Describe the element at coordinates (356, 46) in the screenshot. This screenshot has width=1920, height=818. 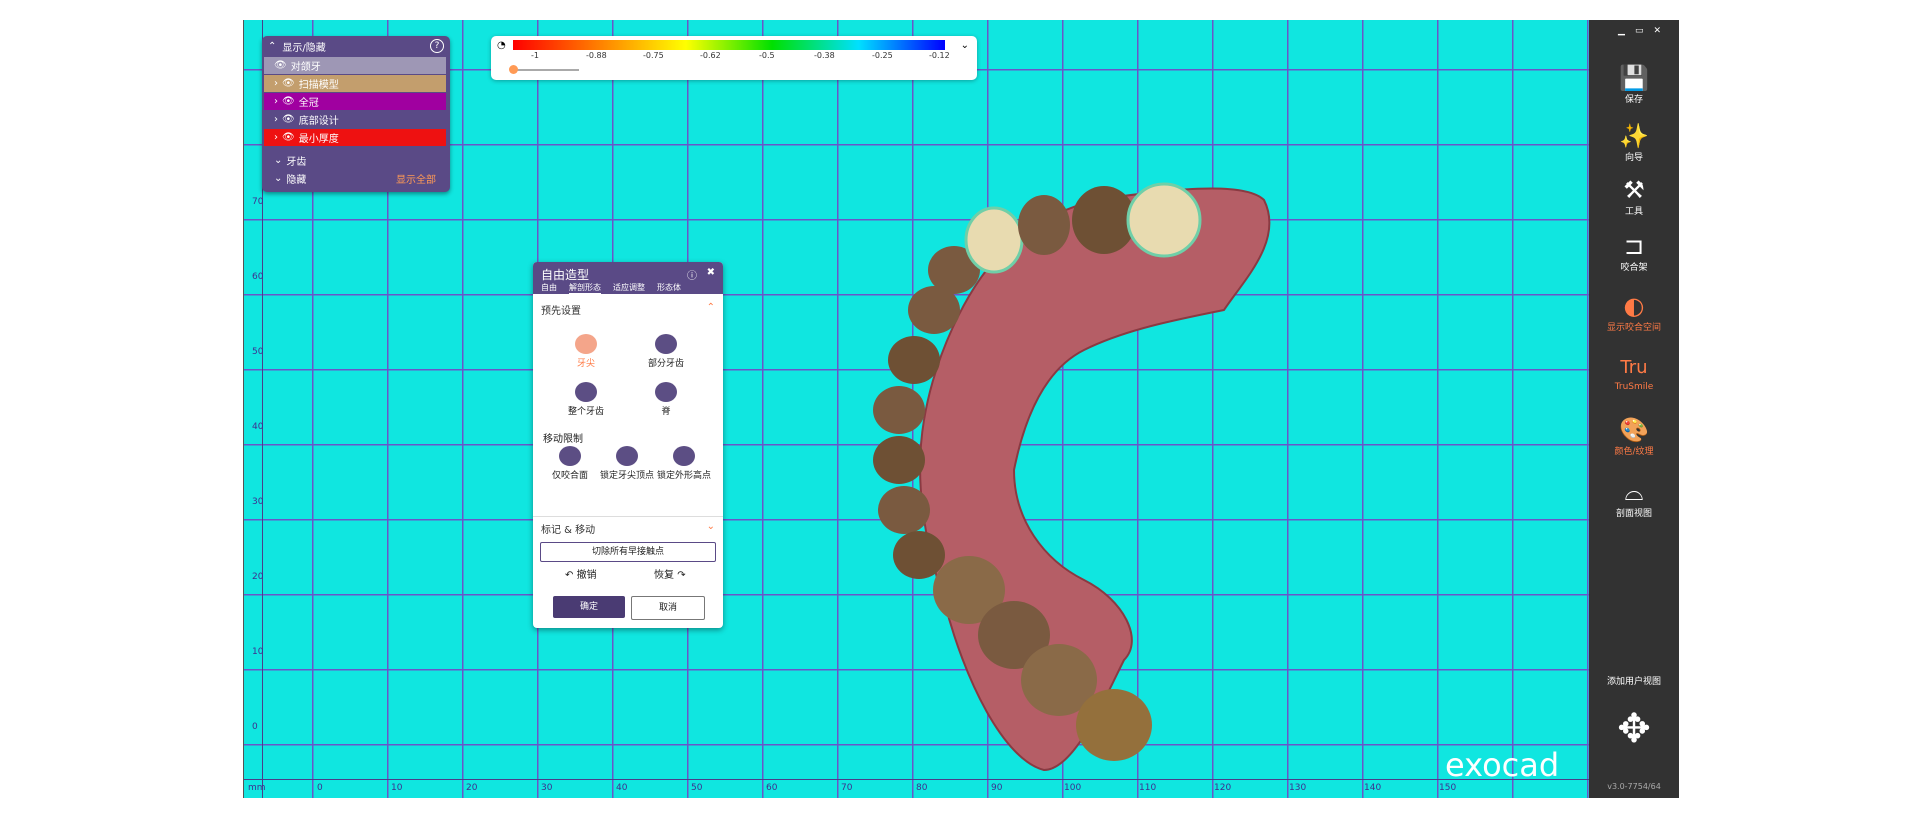
I see `show-hide-header: ⌃ 显示/隐藏 ?` at that location.